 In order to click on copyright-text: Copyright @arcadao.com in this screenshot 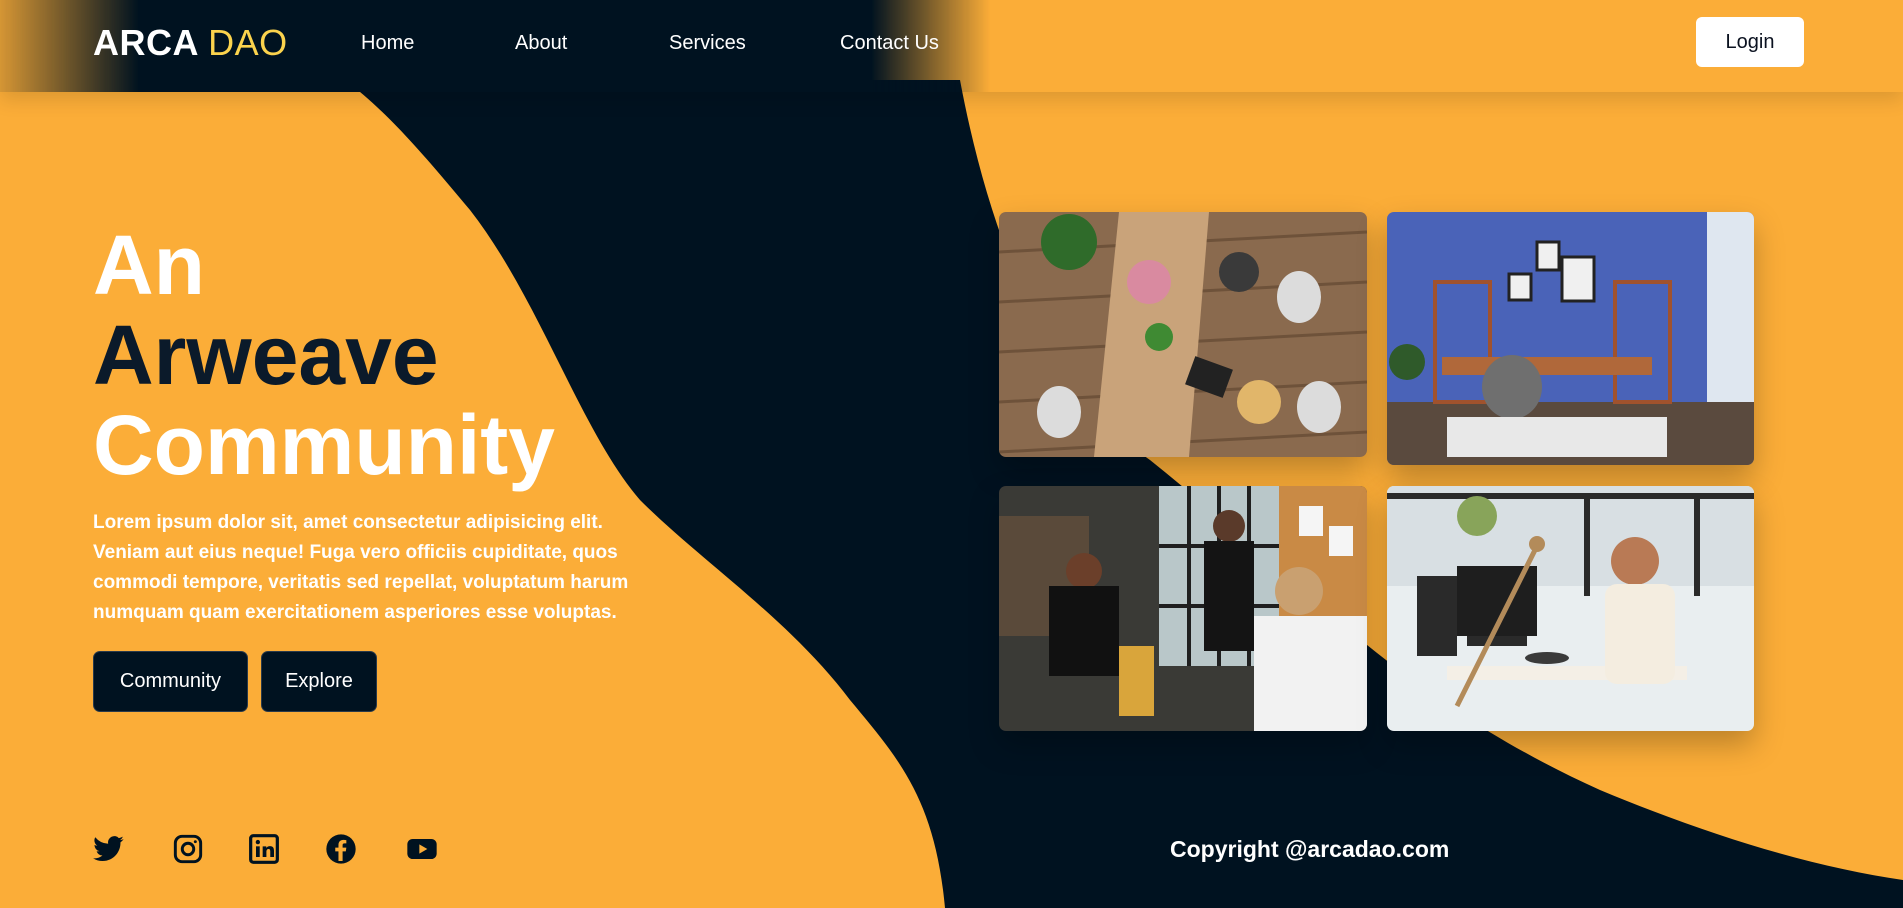, I will do `click(1310, 849)`.